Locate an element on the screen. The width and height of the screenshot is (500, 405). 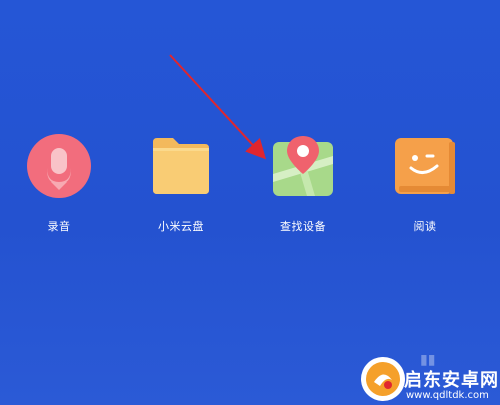
app-label-cloud-drive: 小米云盘 is located at coordinates (181, 226).